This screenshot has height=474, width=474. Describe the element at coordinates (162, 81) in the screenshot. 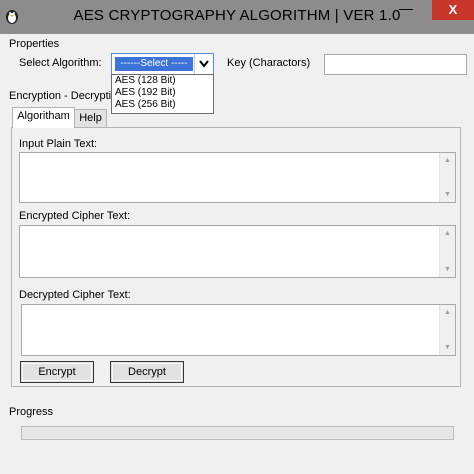

I see `option-aes-128: AES (128 Bit)` at that location.